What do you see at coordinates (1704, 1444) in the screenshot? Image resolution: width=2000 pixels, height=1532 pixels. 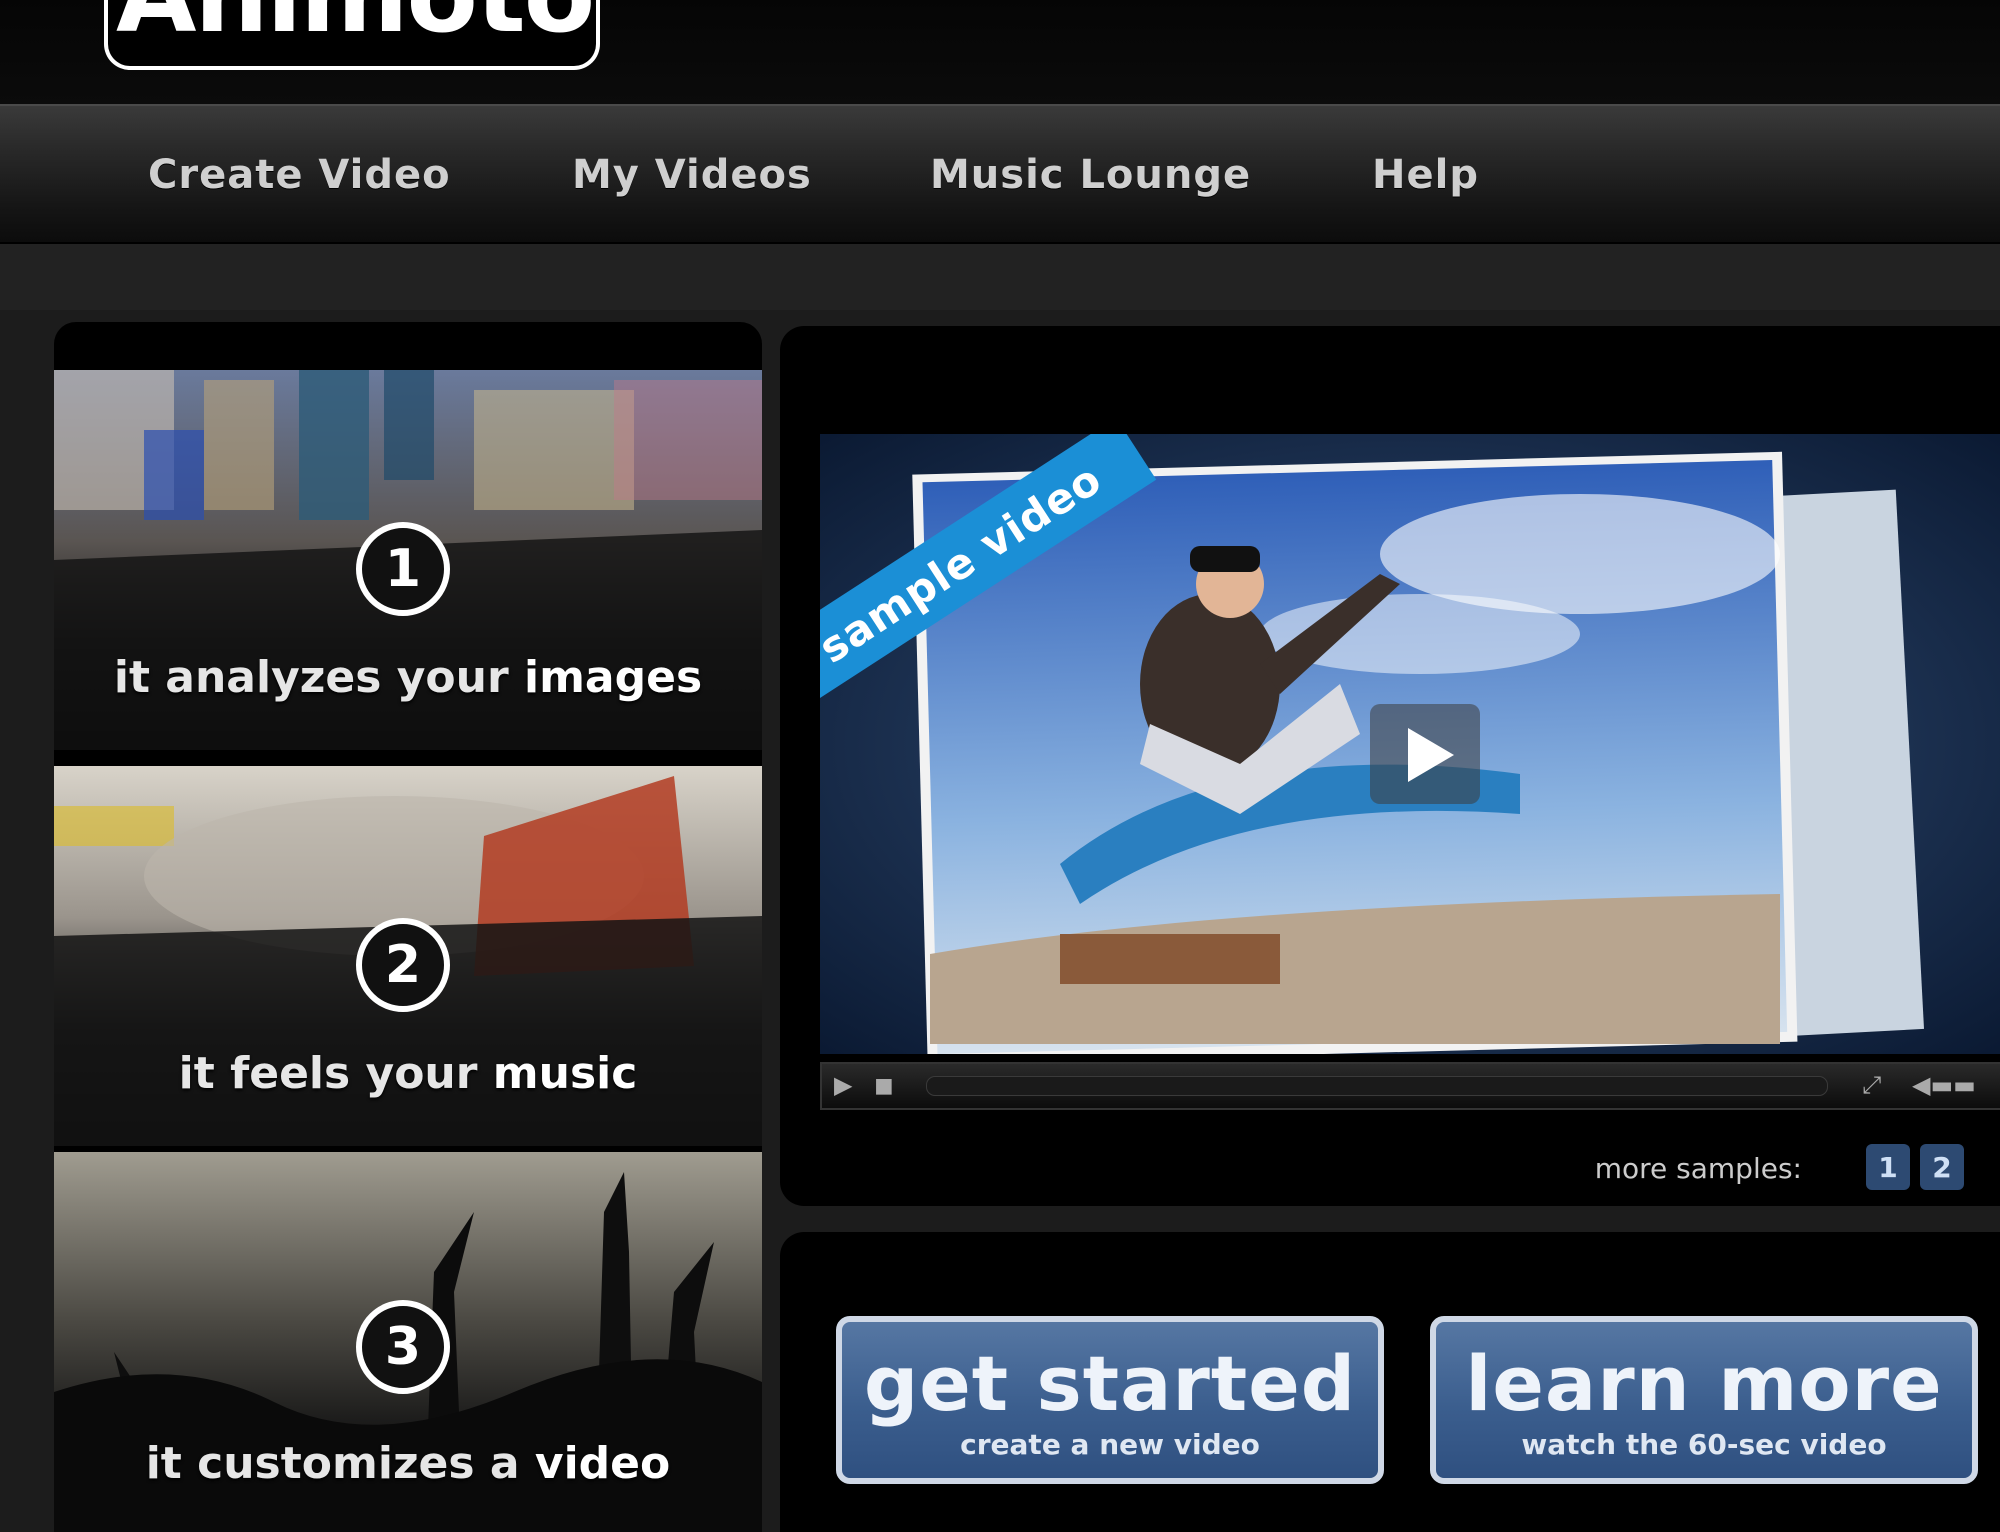 I see `learn-more-subtitle: watch the 60-sec video` at bounding box center [1704, 1444].